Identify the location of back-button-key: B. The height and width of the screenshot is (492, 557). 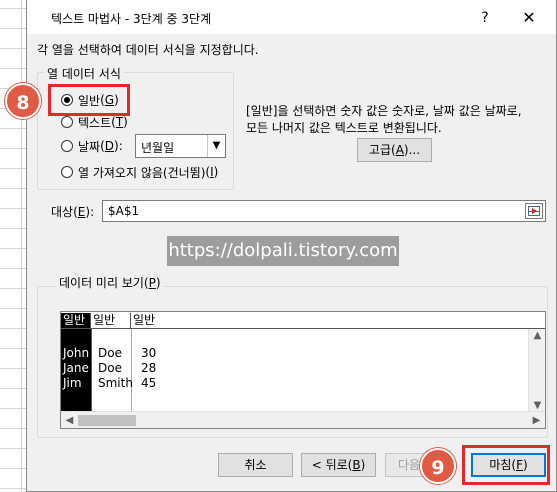
(356, 465).